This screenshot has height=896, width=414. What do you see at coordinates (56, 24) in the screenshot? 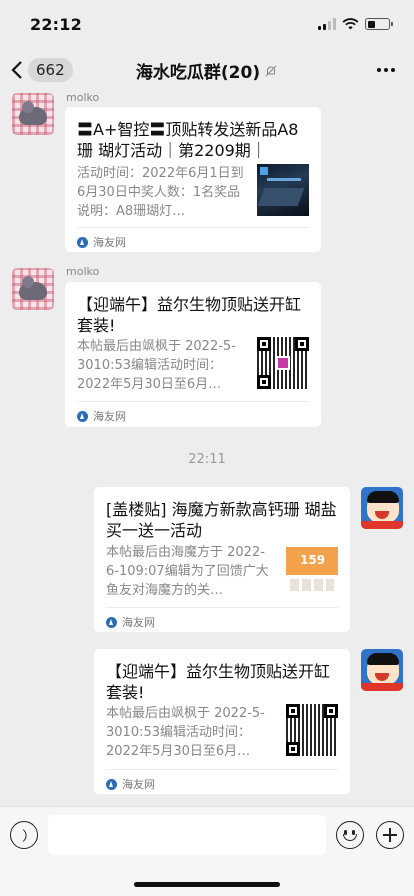
I see `status-time: 22:12` at bounding box center [56, 24].